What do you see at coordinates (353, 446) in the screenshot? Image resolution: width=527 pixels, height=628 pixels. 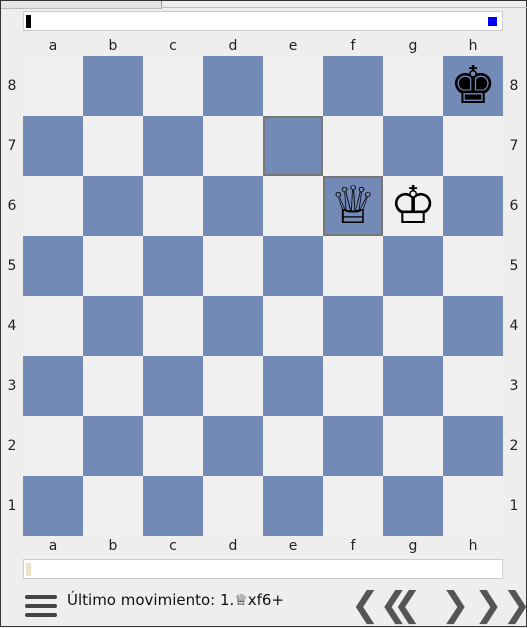 I see `square-f2` at bounding box center [353, 446].